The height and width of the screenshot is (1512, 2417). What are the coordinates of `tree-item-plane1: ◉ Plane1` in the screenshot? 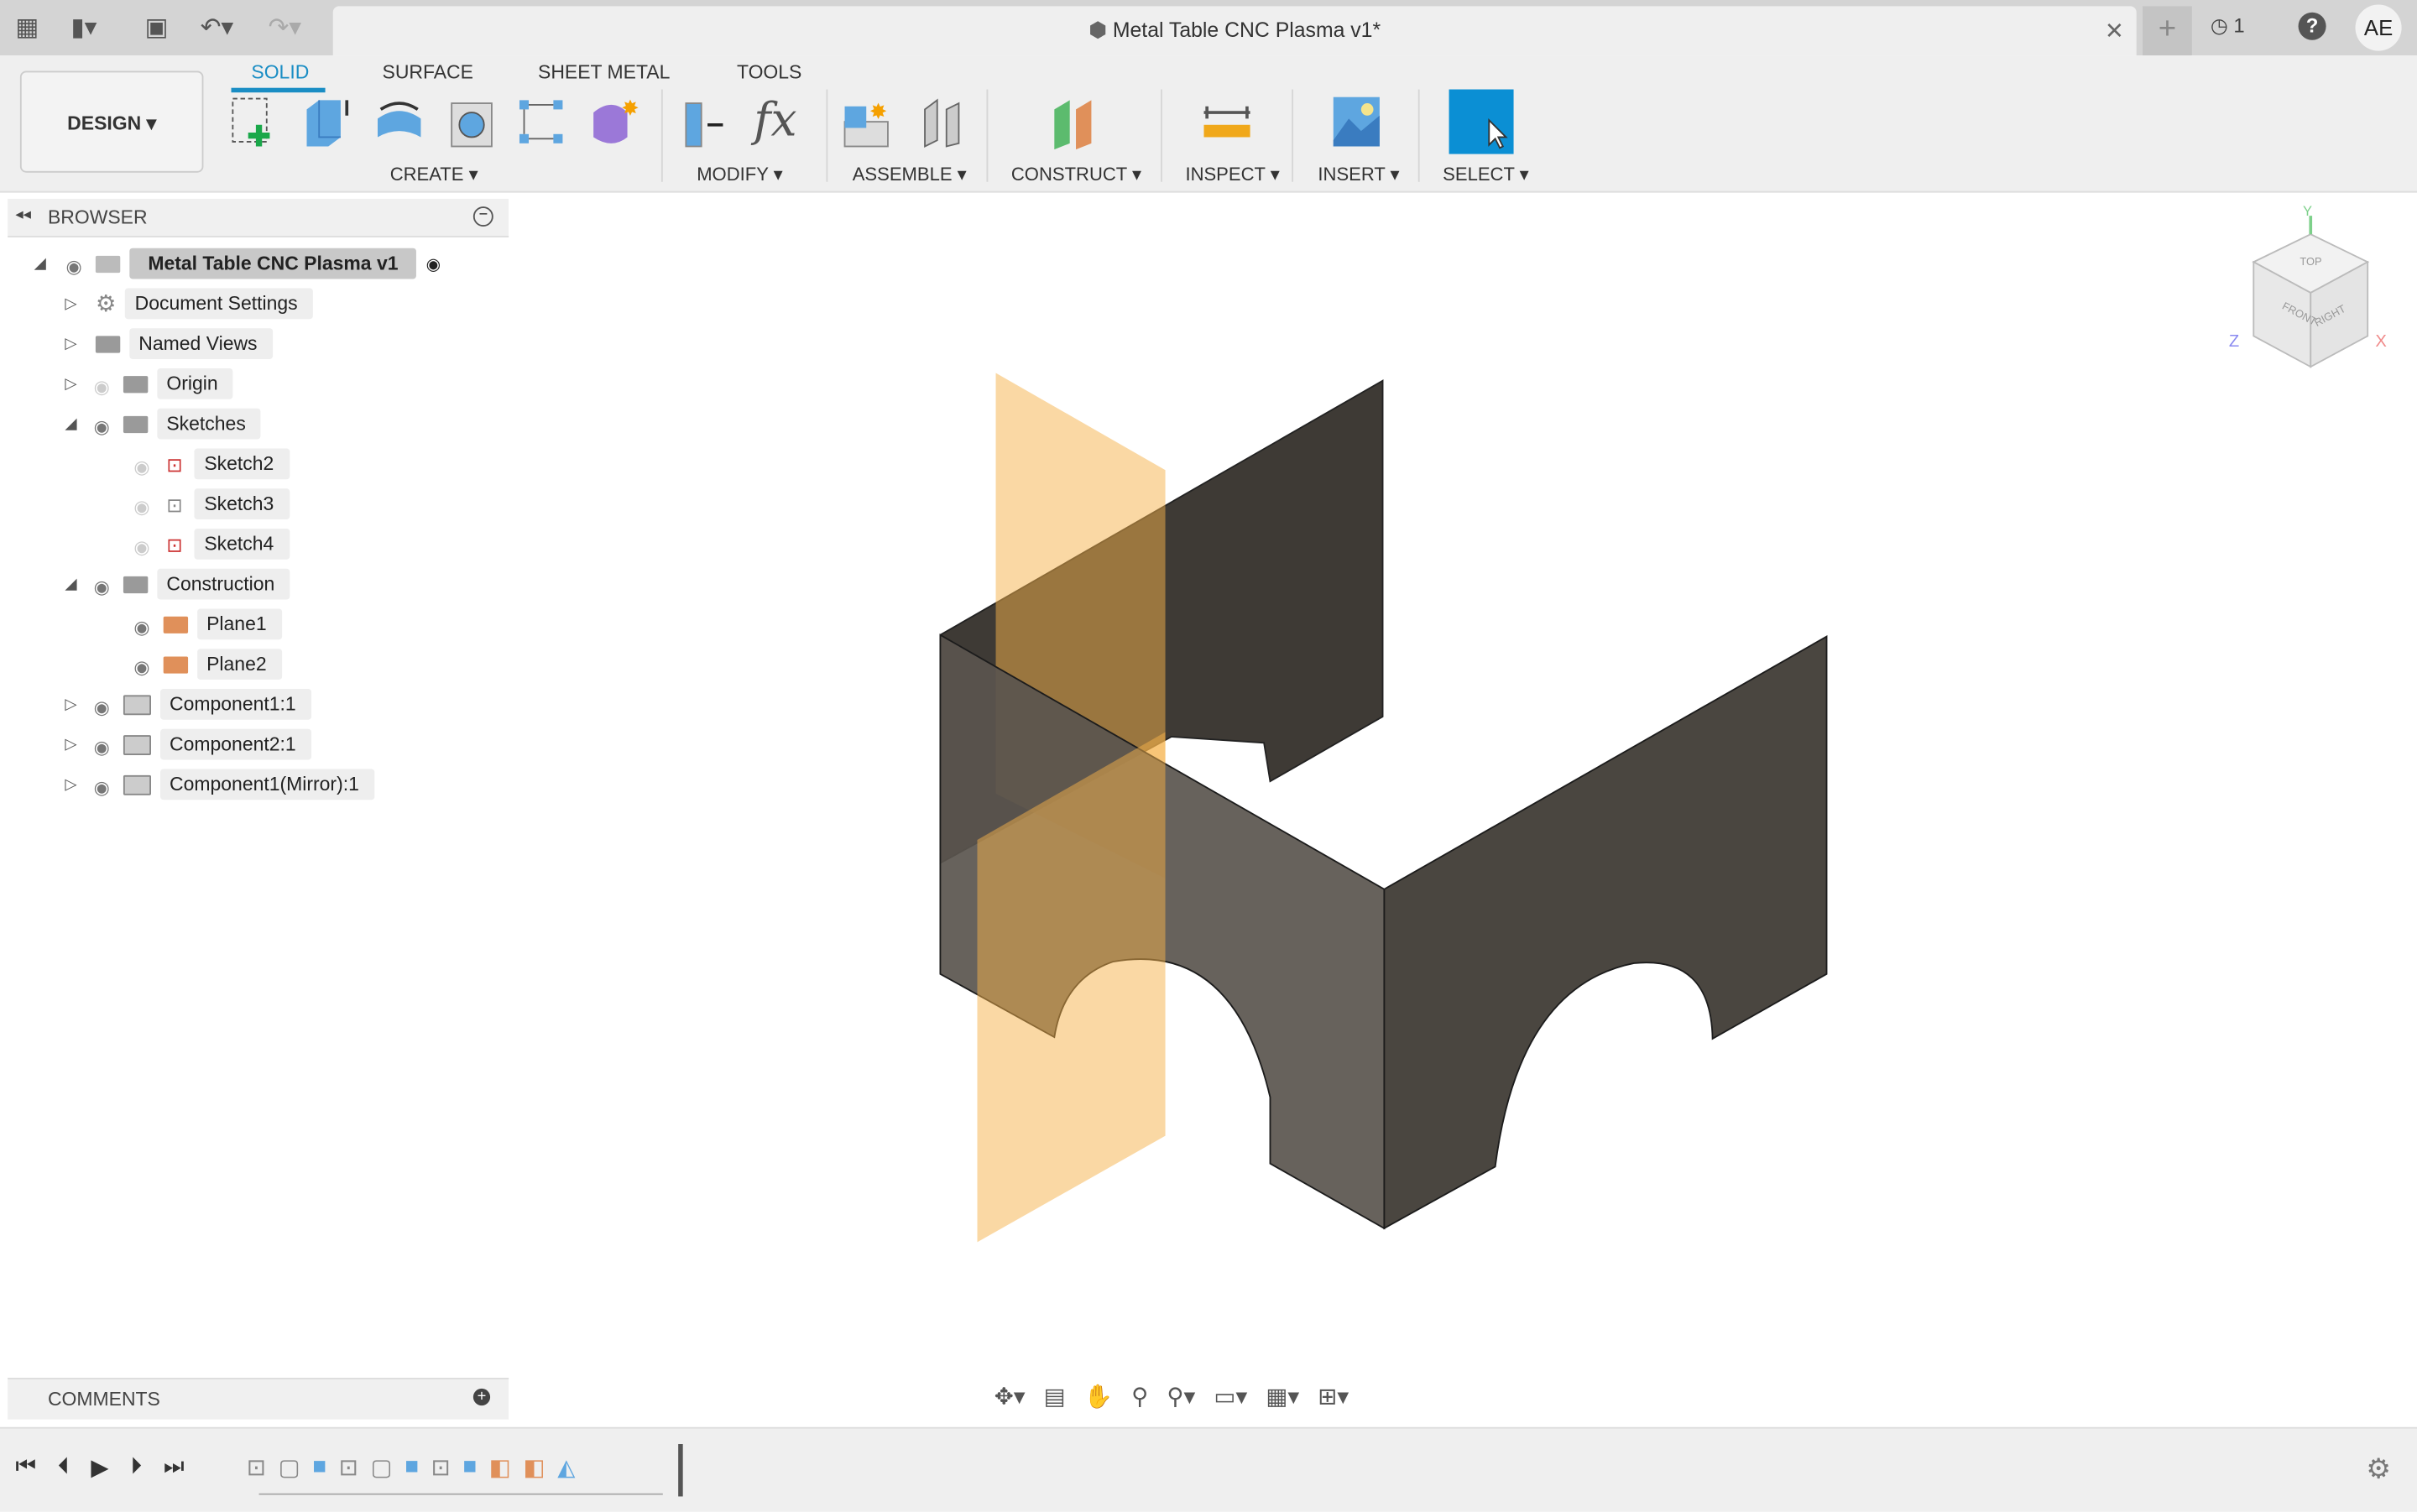 It's located at (270, 624).